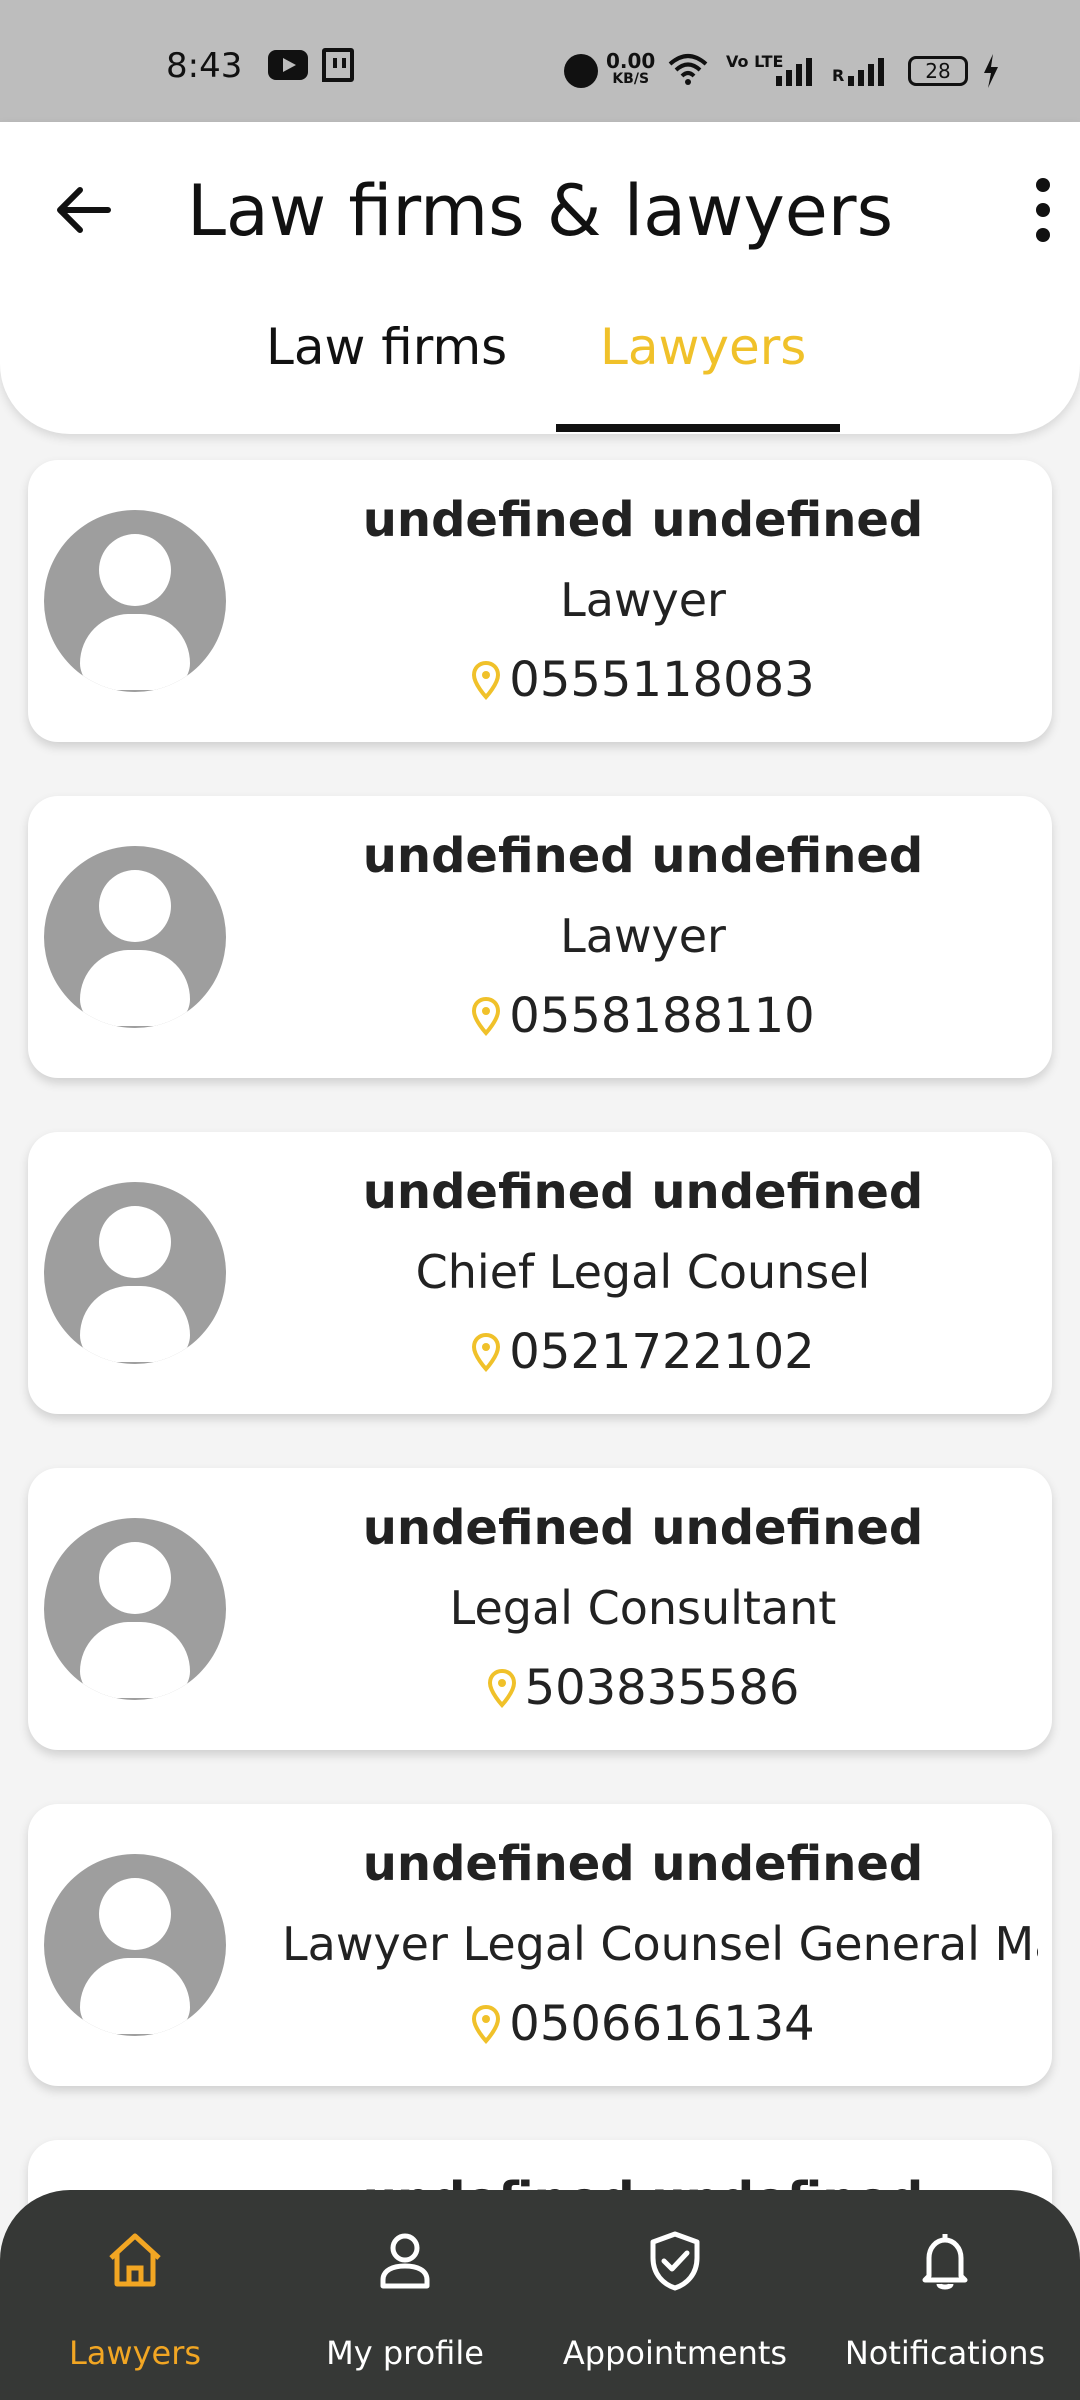 The image size is (1080, 2400). Describe the element at coordinates (945, 2295) in the screenshot. I see `nav-item-notifications: Notifications` at that location.